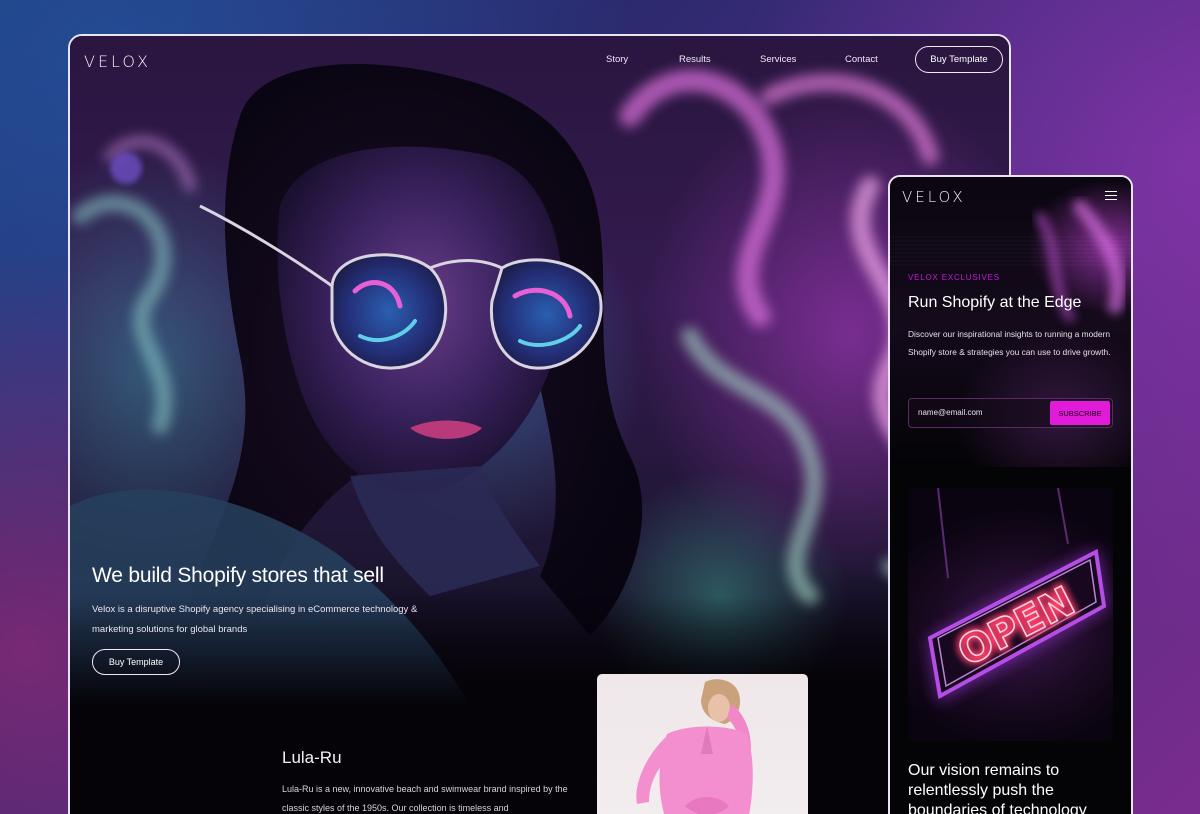  I want to click on nav-results: Results, so click(695, 59).